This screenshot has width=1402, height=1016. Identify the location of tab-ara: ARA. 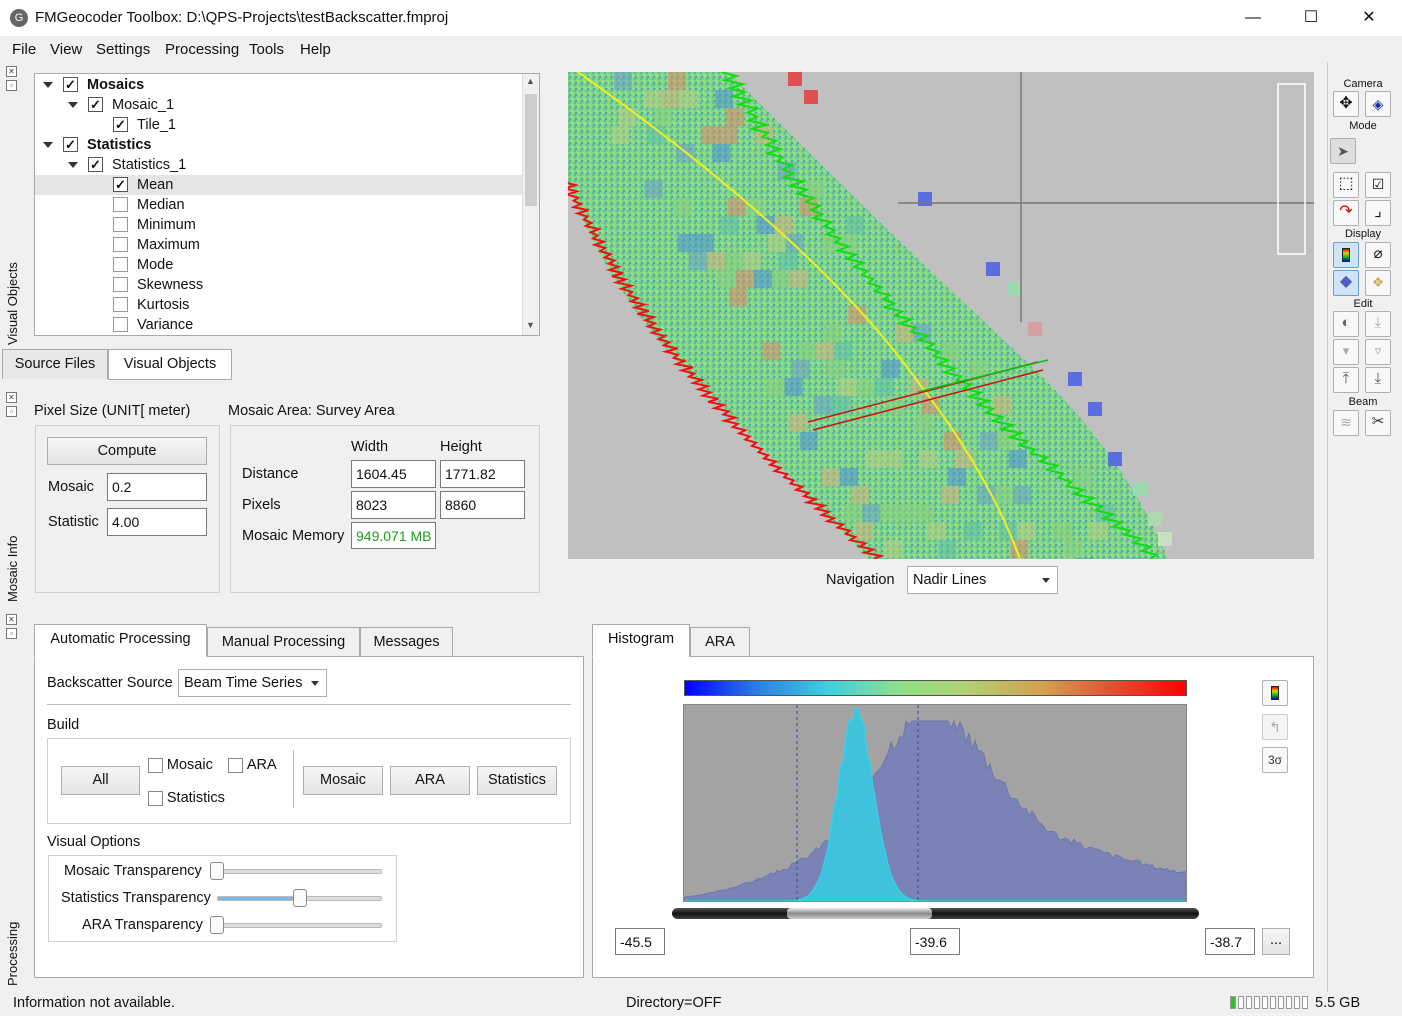
(720, 642).